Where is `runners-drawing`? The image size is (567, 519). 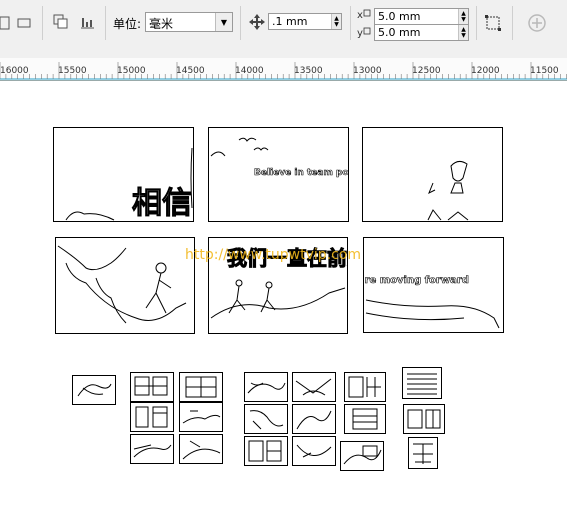
runners-drawing is located at coordinates (122, 284).